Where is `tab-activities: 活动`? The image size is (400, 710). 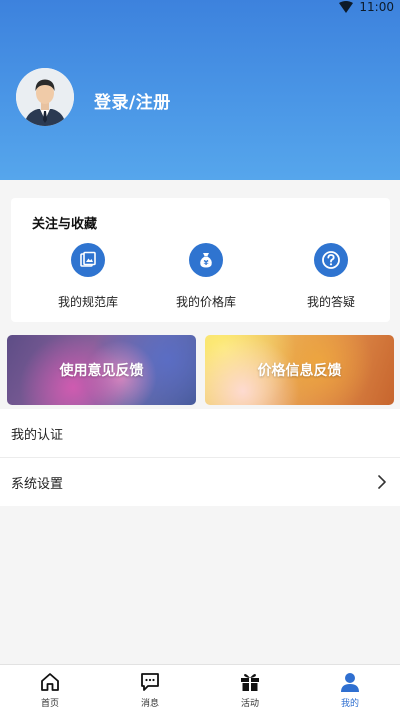
tab-activities: 活动 is located at coordinates (250, 687).